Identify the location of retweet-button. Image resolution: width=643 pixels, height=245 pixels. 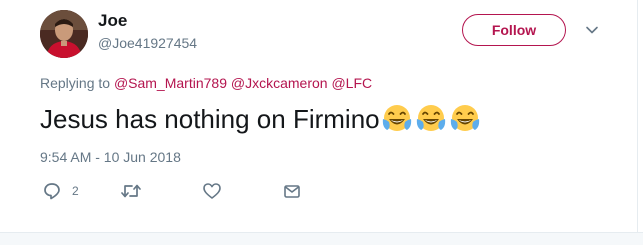
(131, 191).